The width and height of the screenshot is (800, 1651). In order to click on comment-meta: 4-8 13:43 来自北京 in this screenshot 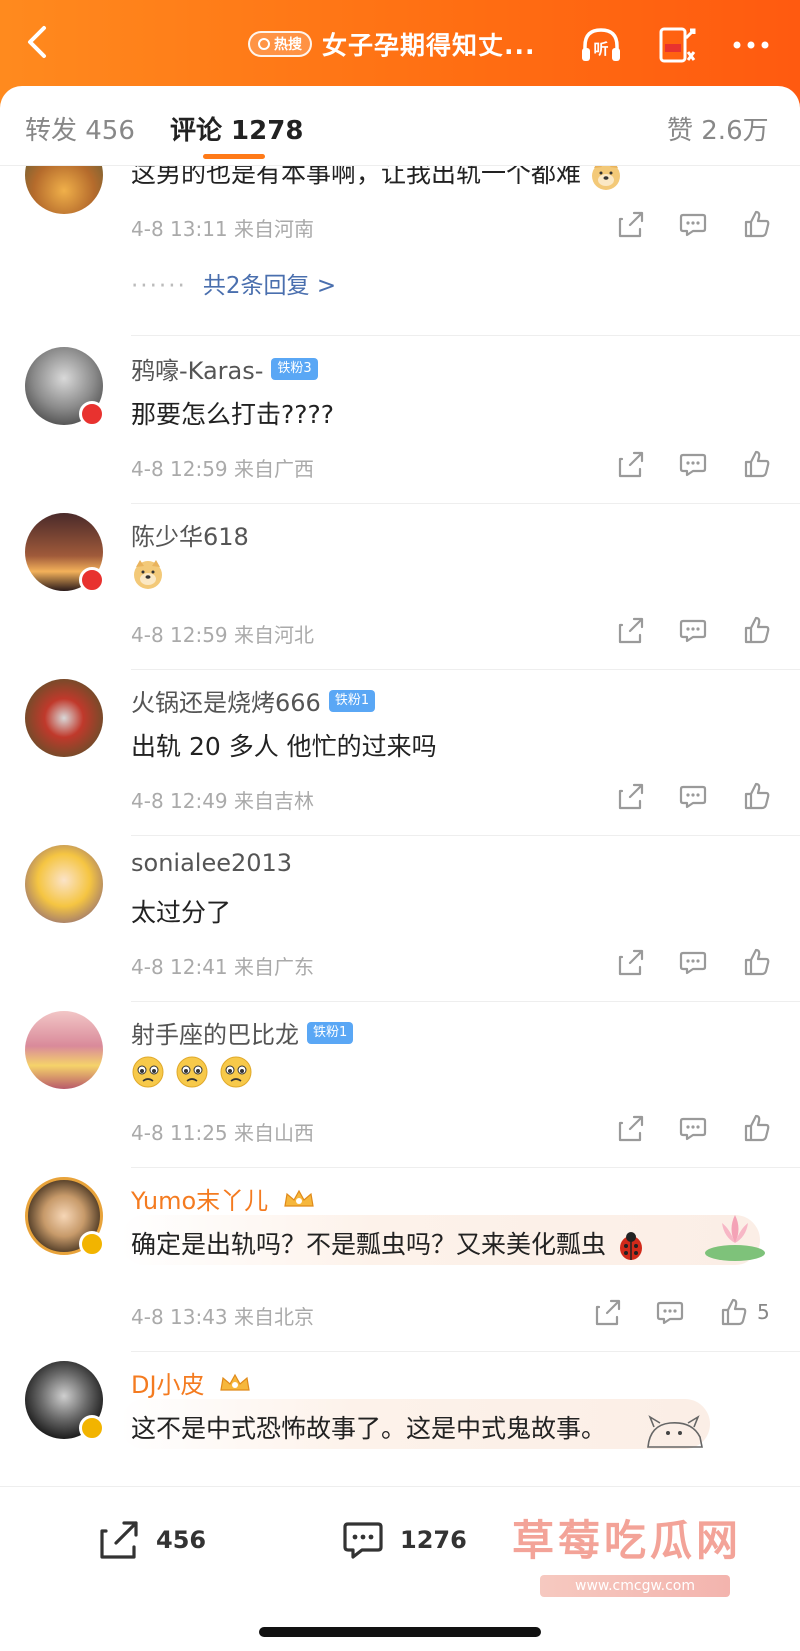, I will do `click(223, 1317)`.